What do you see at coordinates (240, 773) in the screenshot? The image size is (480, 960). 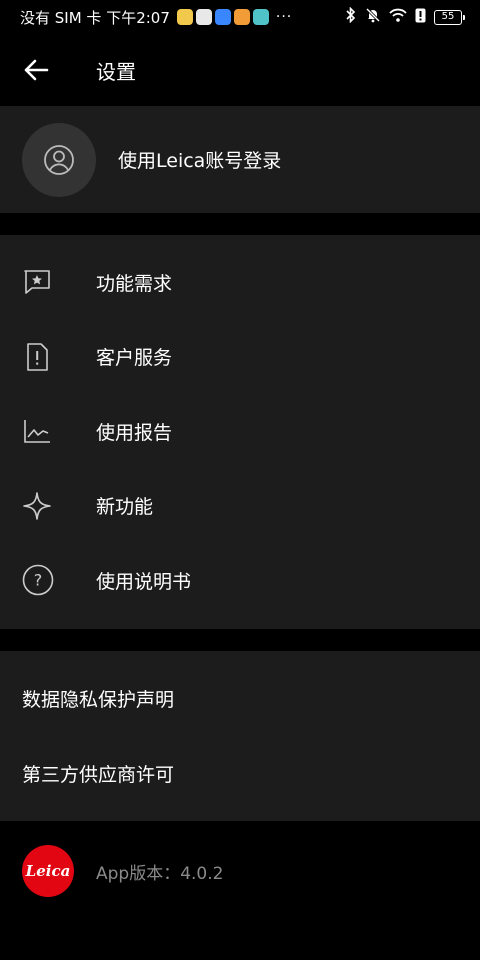 I see `link-third-party-licenses: 第三方供应商许可` at bounding box center [240, 773].